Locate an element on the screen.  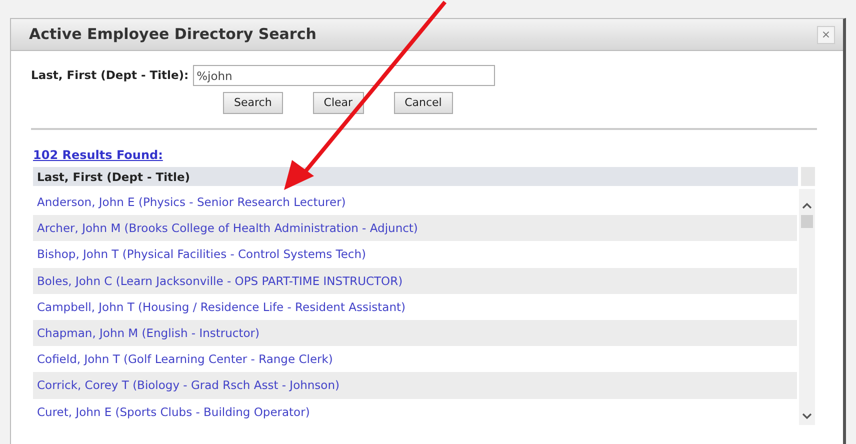
column-header: Last, First (Dept - Title) is located at coordinates (415, 176).